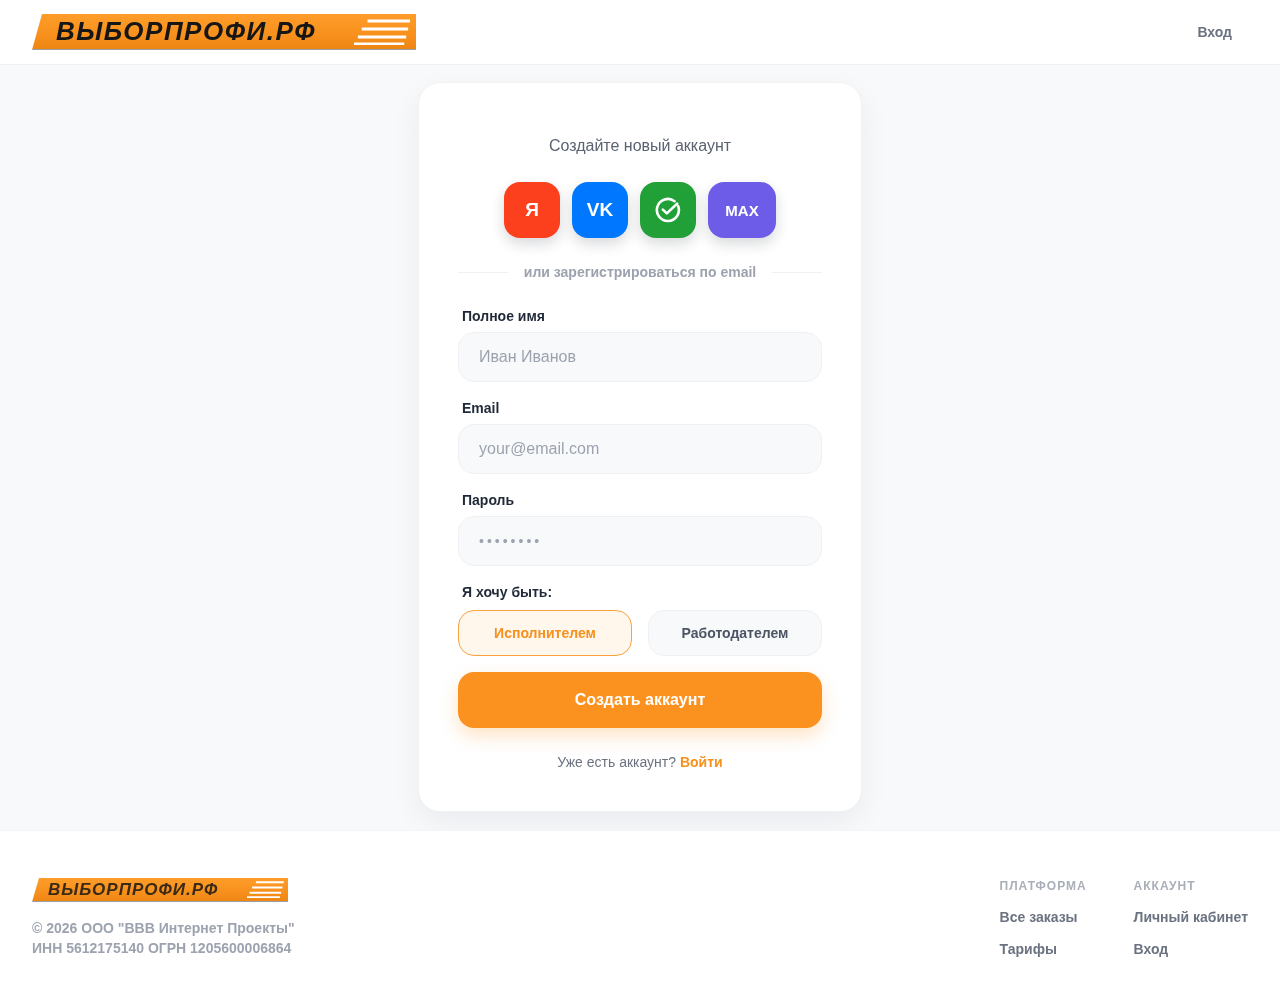  What do you see at coordinates (640, 541) in the screenshot?
I see `input-field: ••••••••` at bounding box center [640, 541].